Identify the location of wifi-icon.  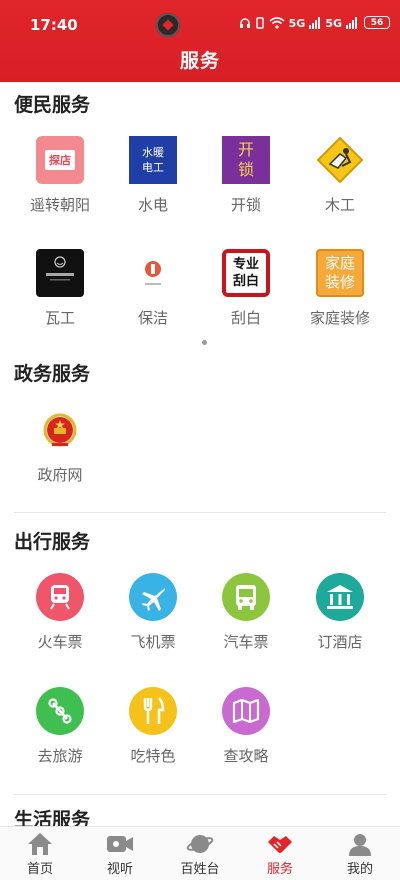
(277, 22).